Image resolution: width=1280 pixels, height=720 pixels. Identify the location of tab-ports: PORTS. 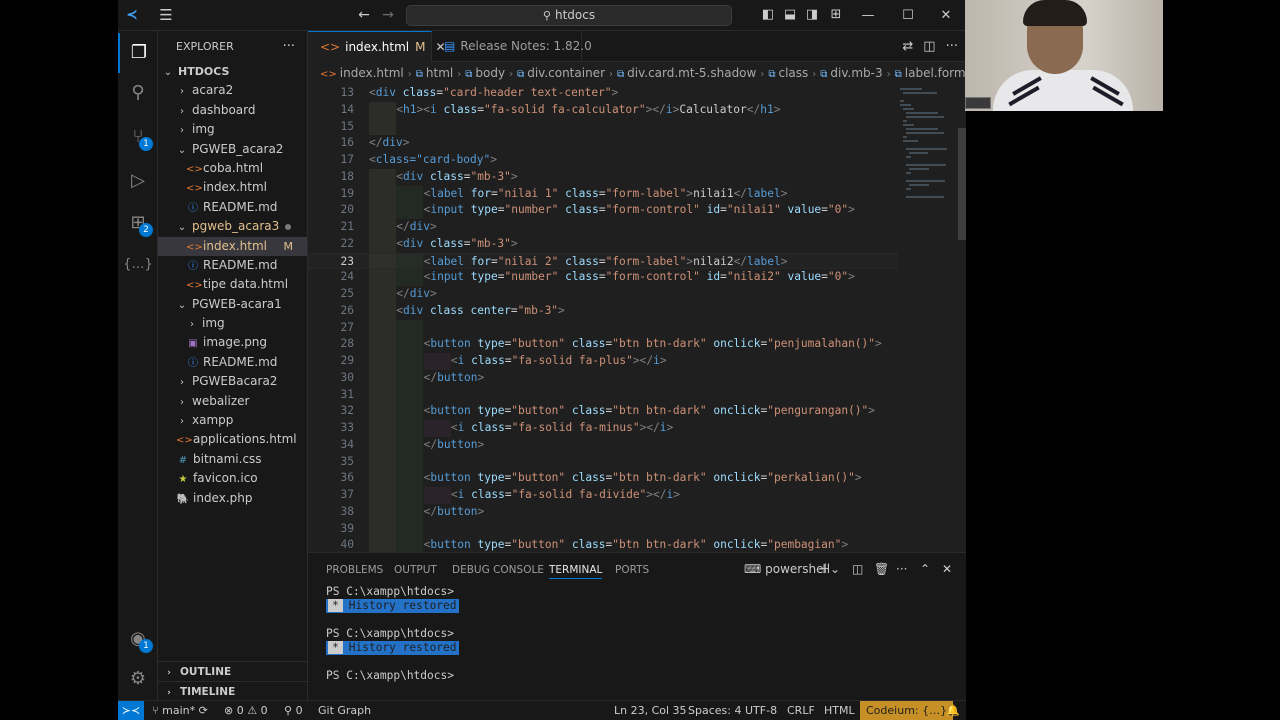
(632, 570).